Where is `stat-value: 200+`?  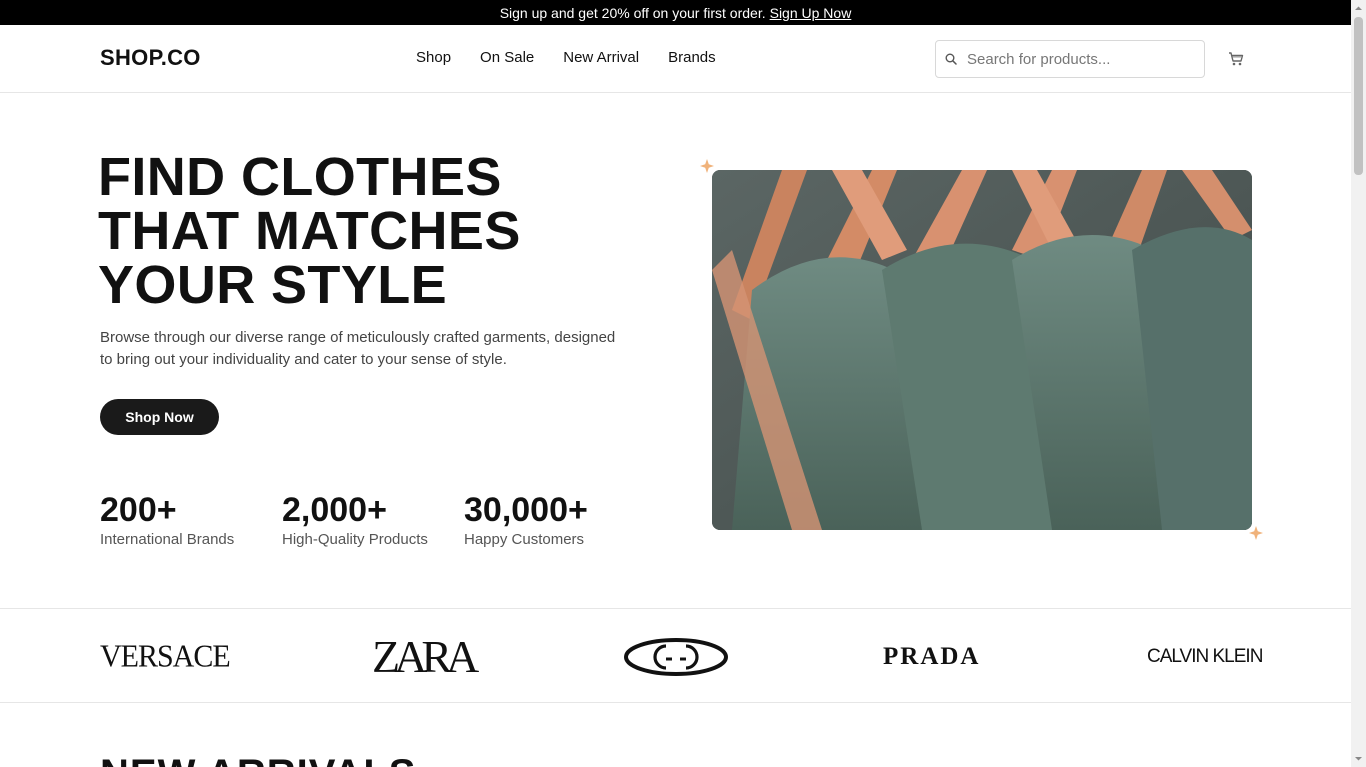
stat-value: 200+ is located at coordinates (138, 510).